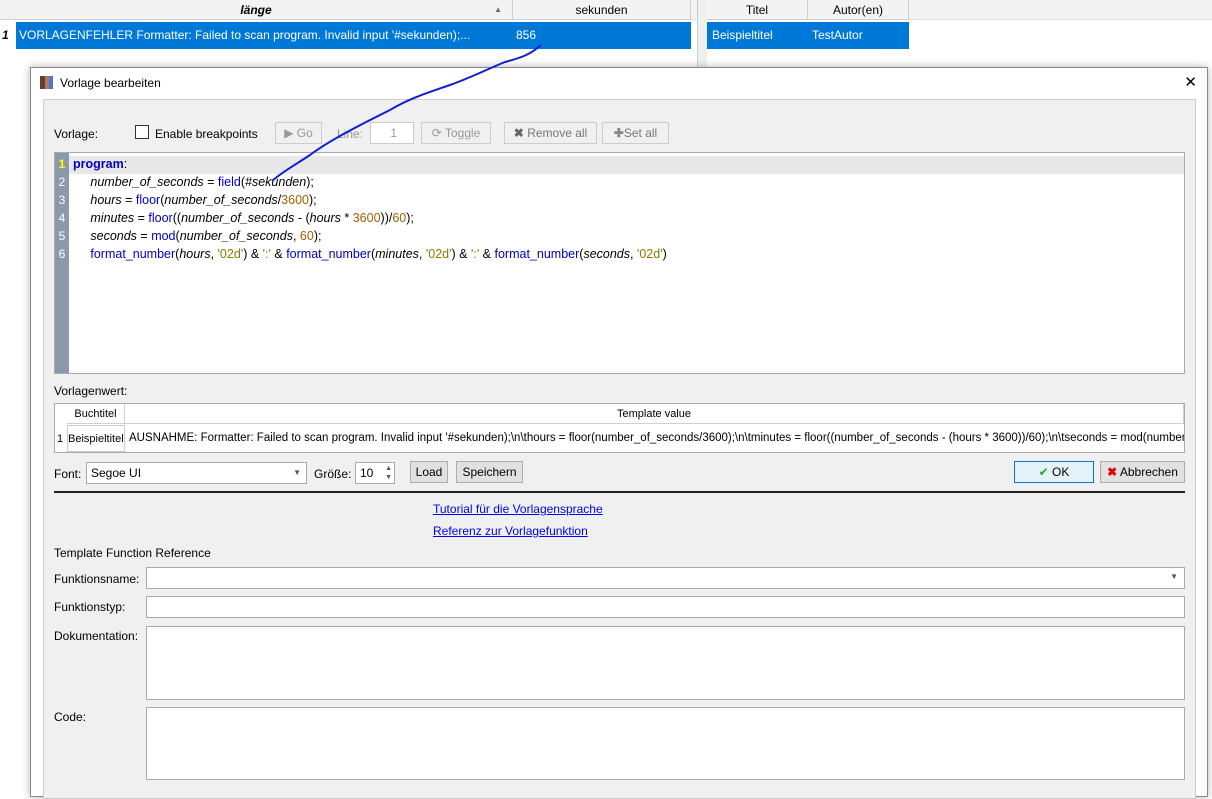 This screenshot has height=799, width=1212. Describe the element at coordinates (367, 473) in the screenshot. I see `size-value: 10` at that location.